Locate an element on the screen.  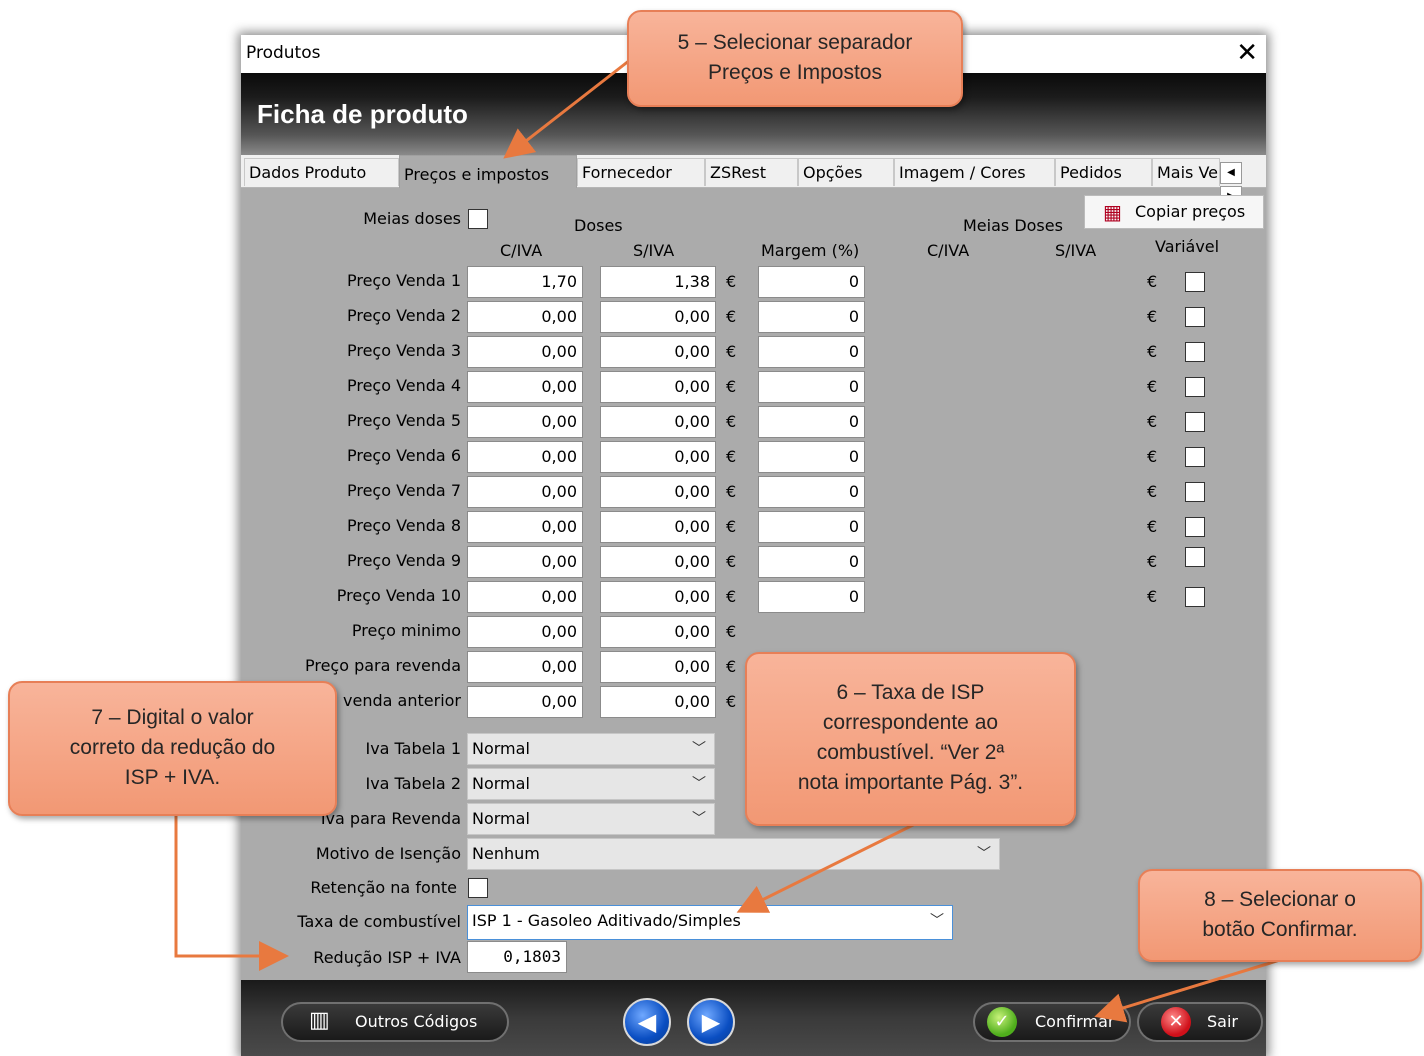
callout-line: Preços e Impostos is located at coordinates (795, 72).